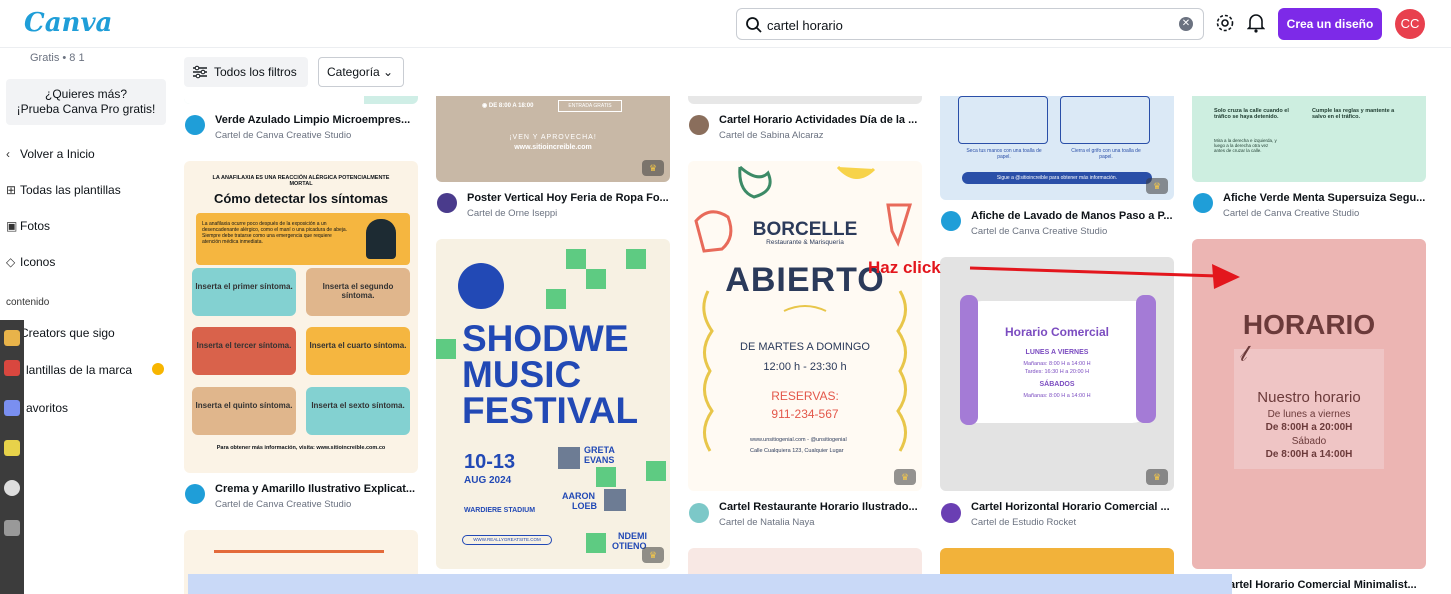 This screenshot has height=594, width=1451. Describe the element at coordinates (200, 72) in the screenshot. I see `sliders-icon` at that location.